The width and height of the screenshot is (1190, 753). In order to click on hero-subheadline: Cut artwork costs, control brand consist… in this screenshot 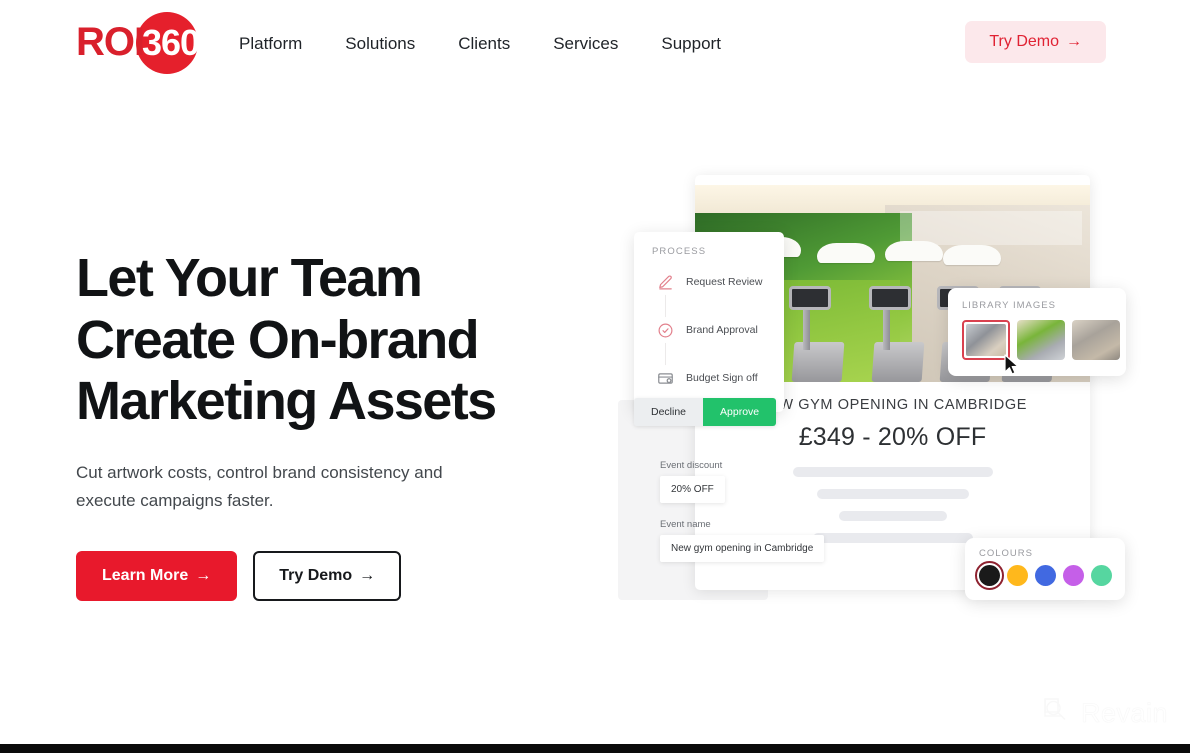, I will do `click(259, 486)`.